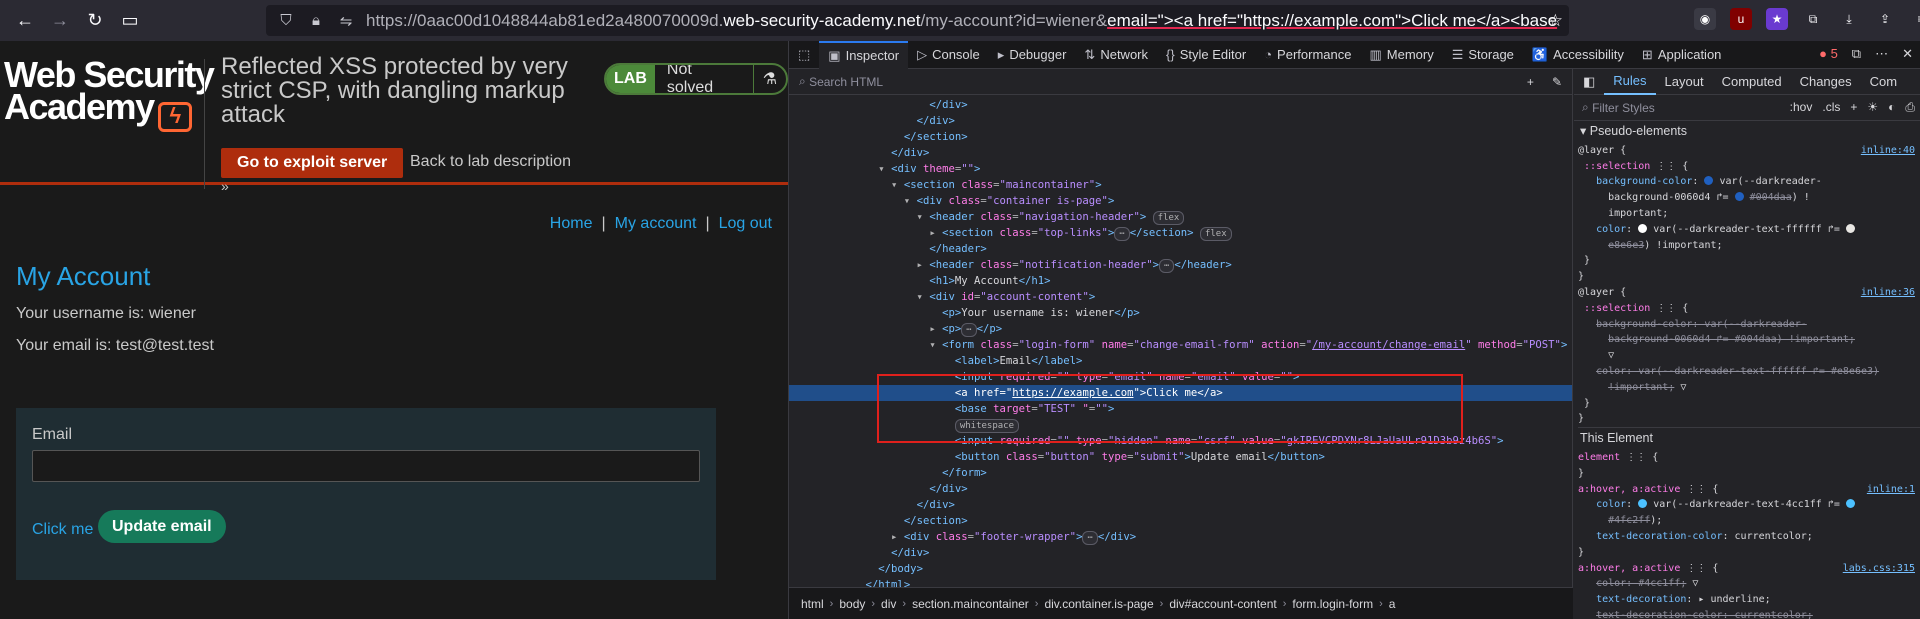  Describe the element at coordinates (1180, 313) in the screenshot. I see `code-line: <p>Your username is: wiener</p>` at that location.